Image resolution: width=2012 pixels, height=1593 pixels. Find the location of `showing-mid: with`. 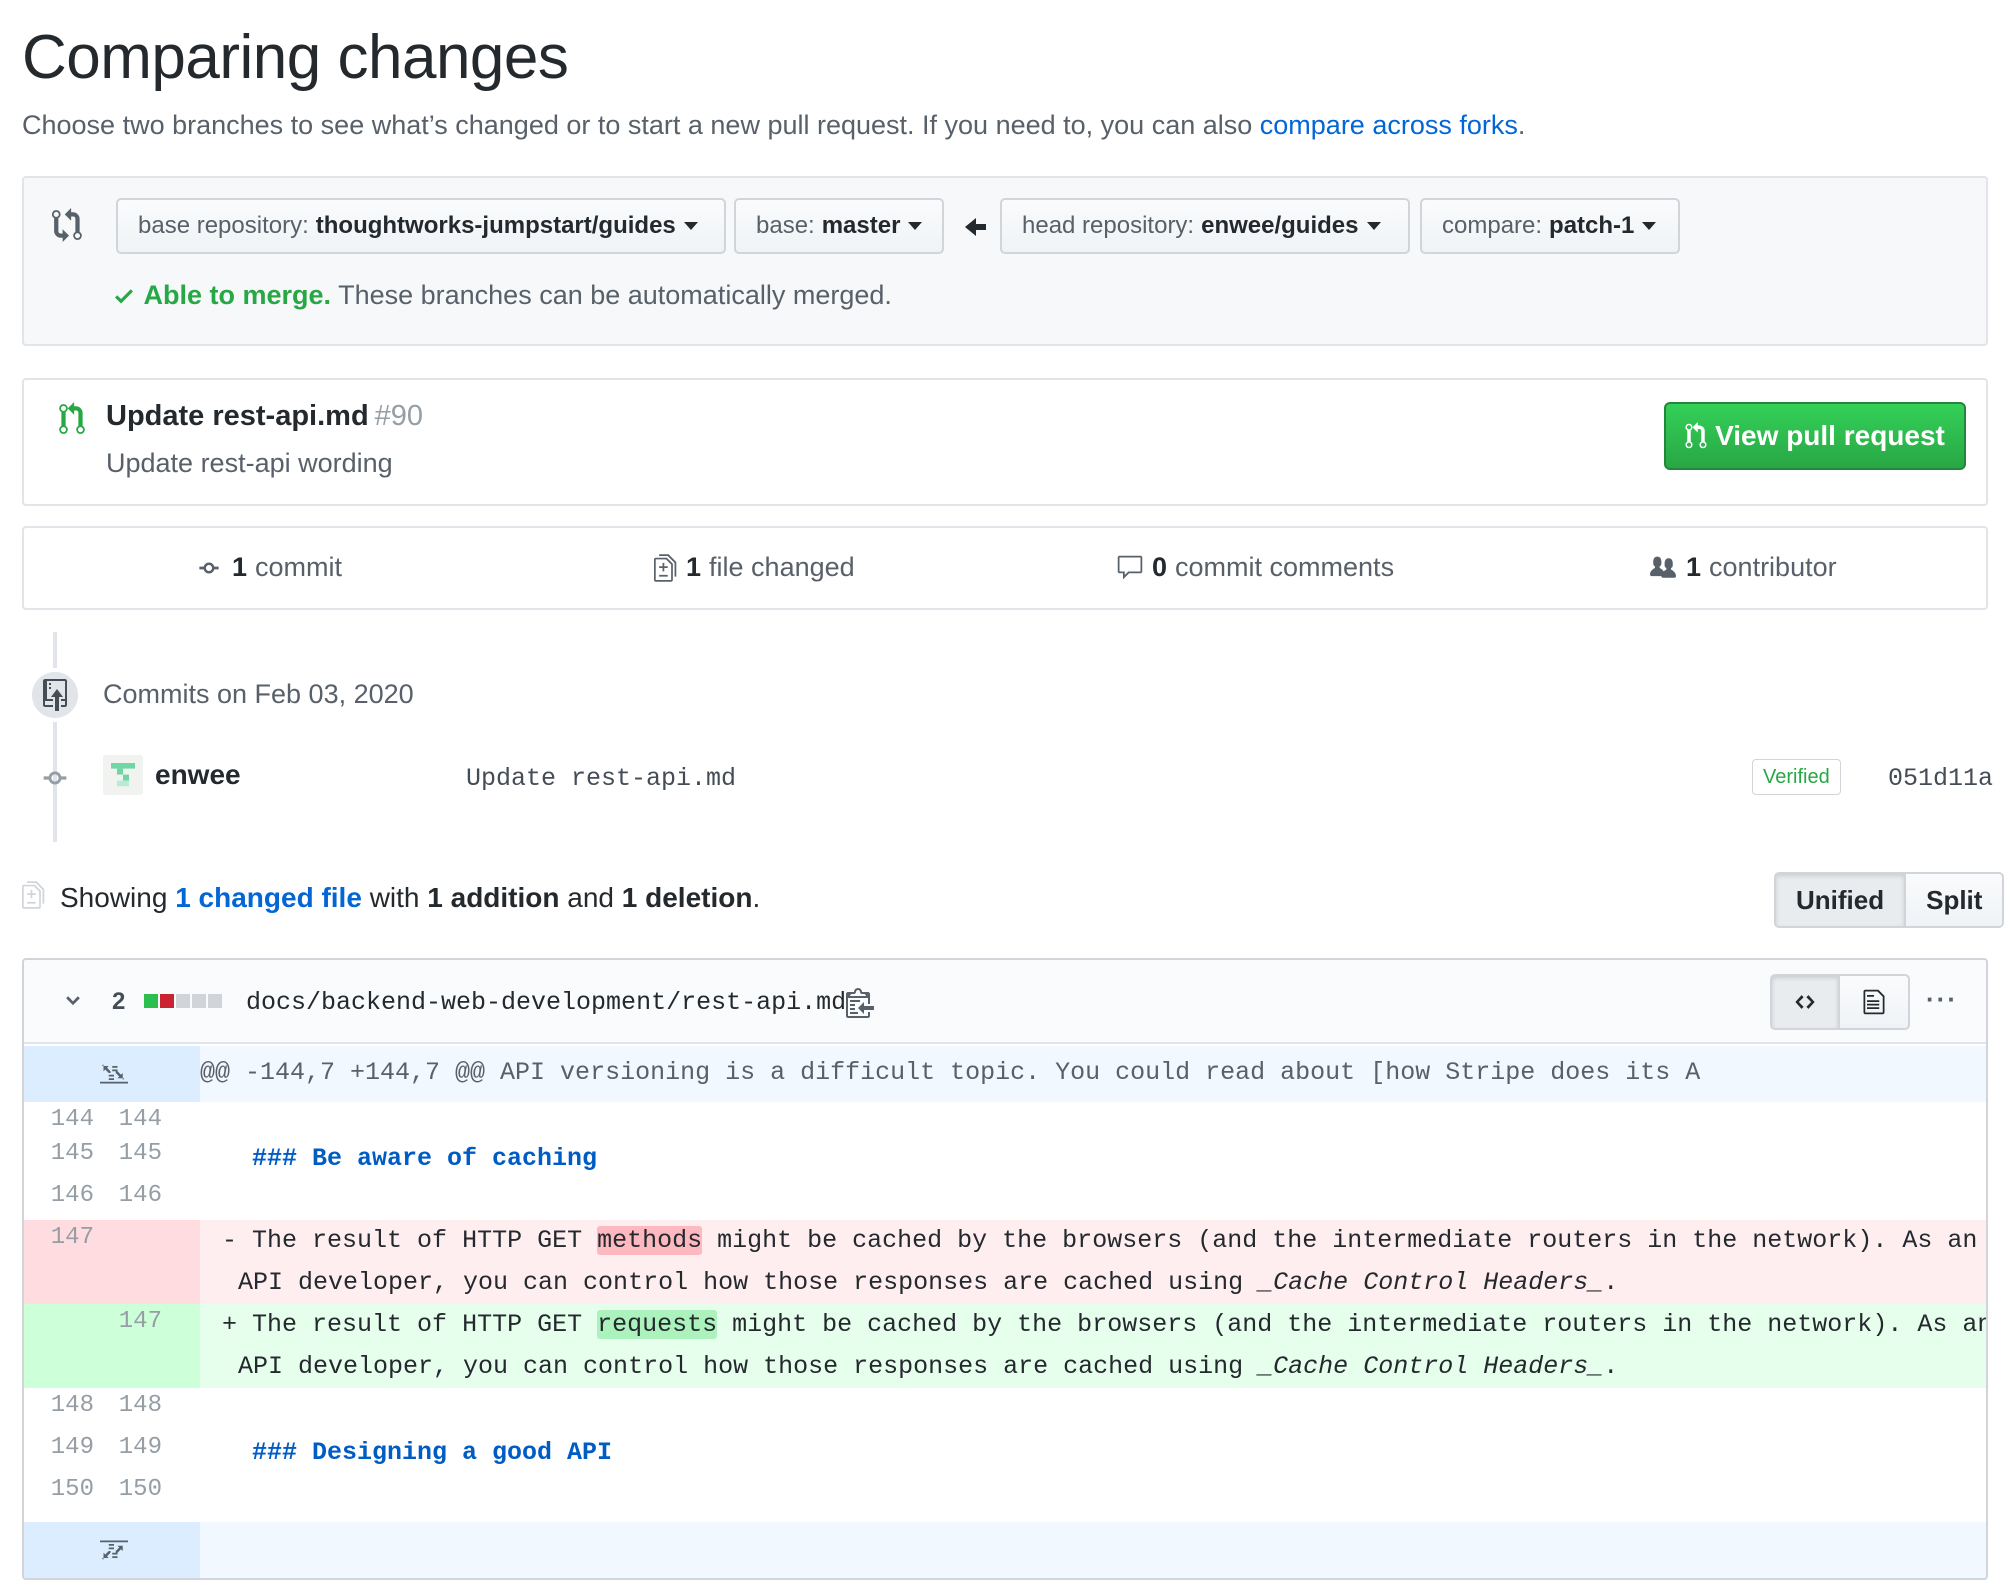

showing-mid: with is located at coordinates (394, 897).